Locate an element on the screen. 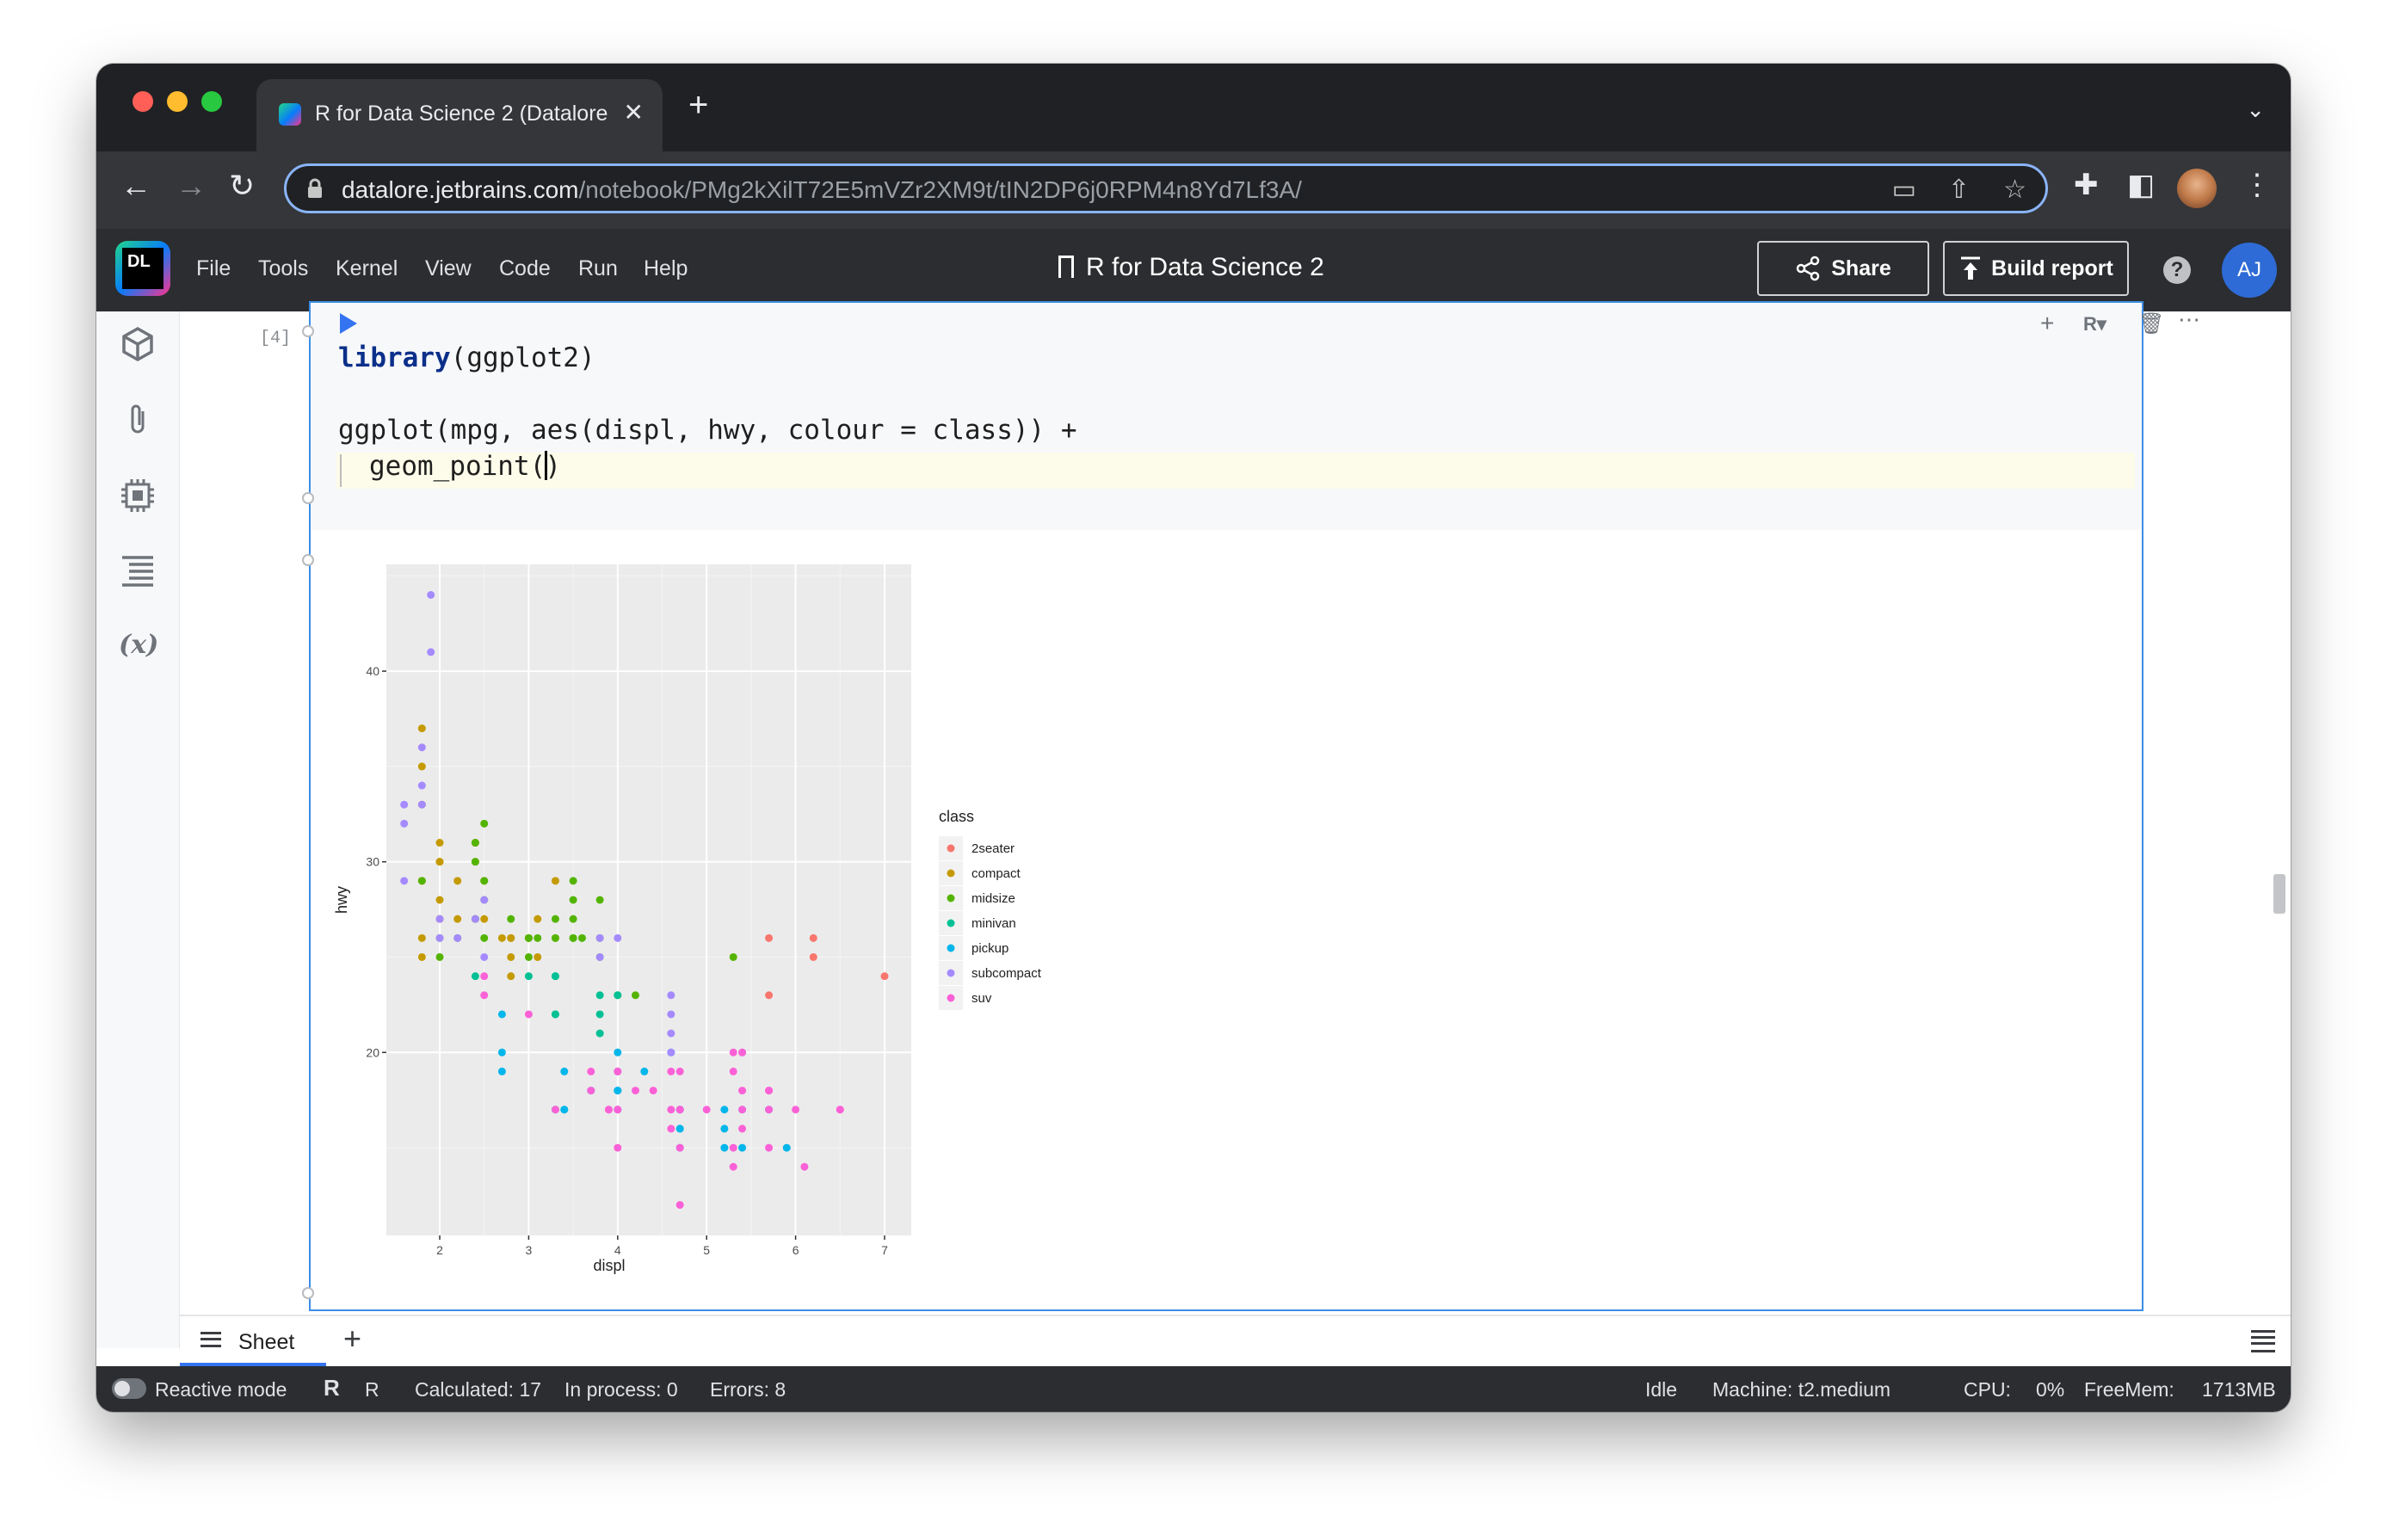  notebook-title: R for Data Science 2 is located at coordinates (1191, 267).